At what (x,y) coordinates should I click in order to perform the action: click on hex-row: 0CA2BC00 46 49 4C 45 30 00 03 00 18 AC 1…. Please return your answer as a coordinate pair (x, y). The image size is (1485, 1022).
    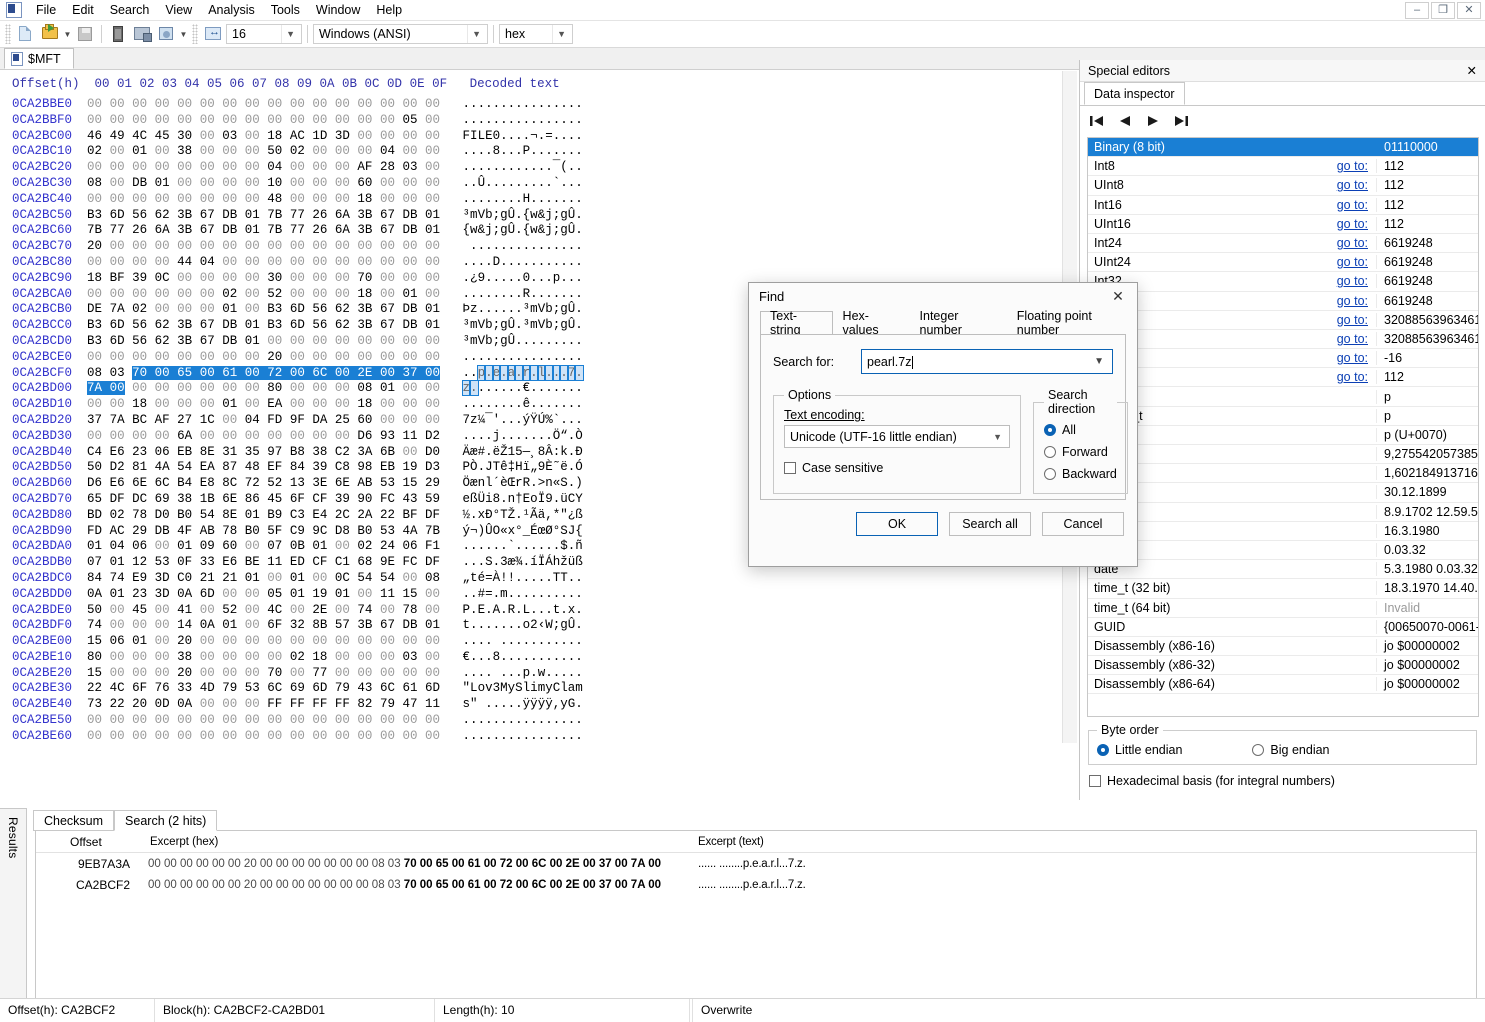
    Looking at the image, I should click on (539, 137).